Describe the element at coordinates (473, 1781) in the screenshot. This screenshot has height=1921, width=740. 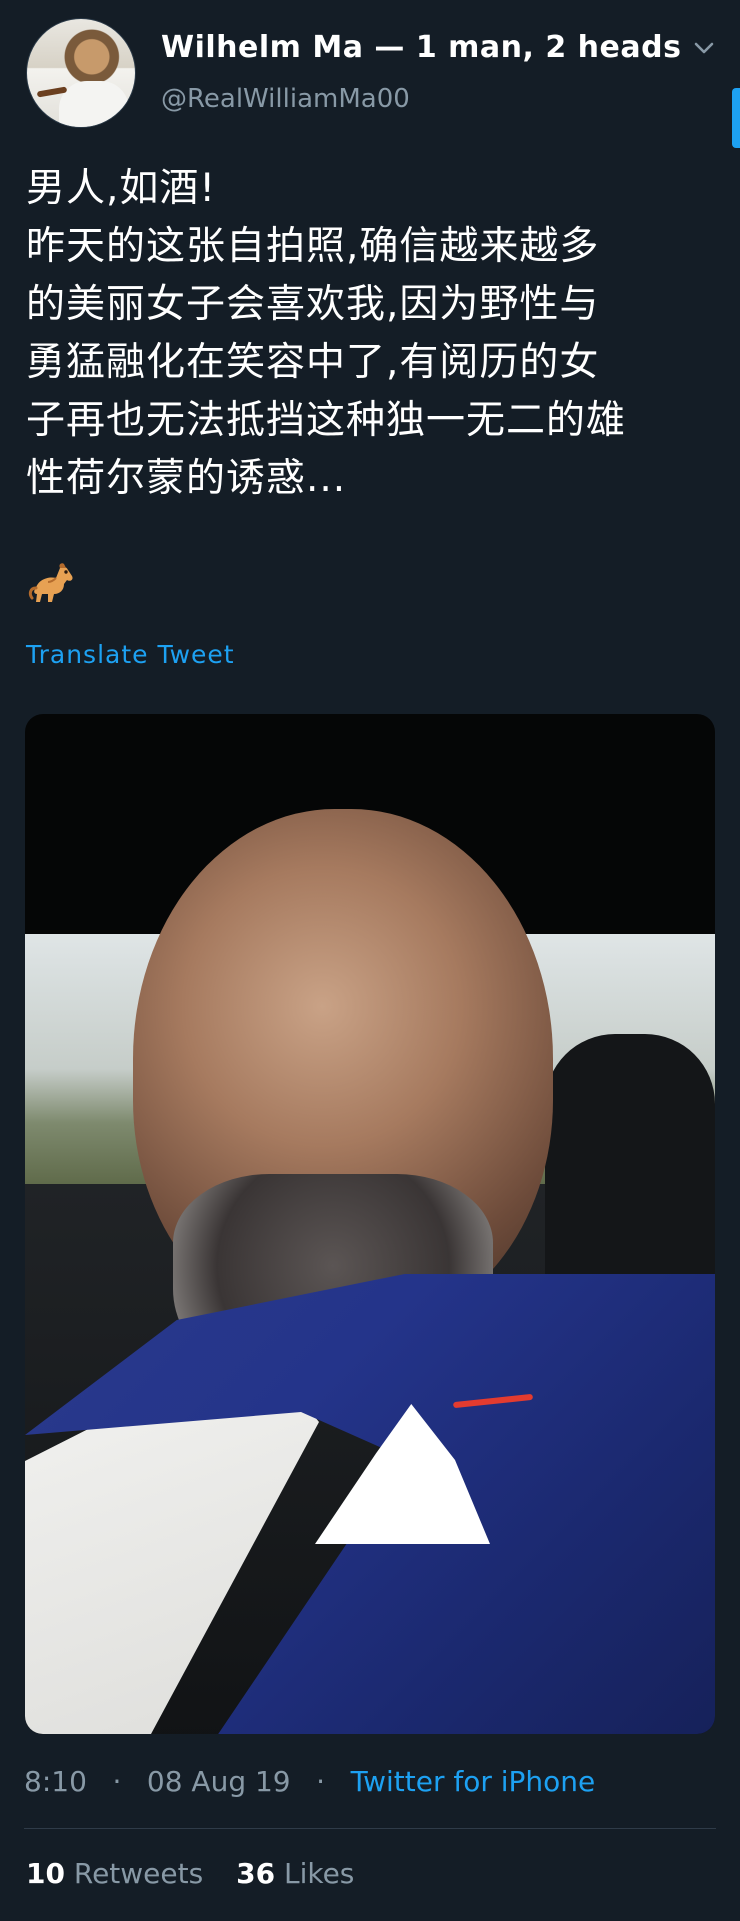
I see `tweet-source-link: Twitter for iPhone` at that location.